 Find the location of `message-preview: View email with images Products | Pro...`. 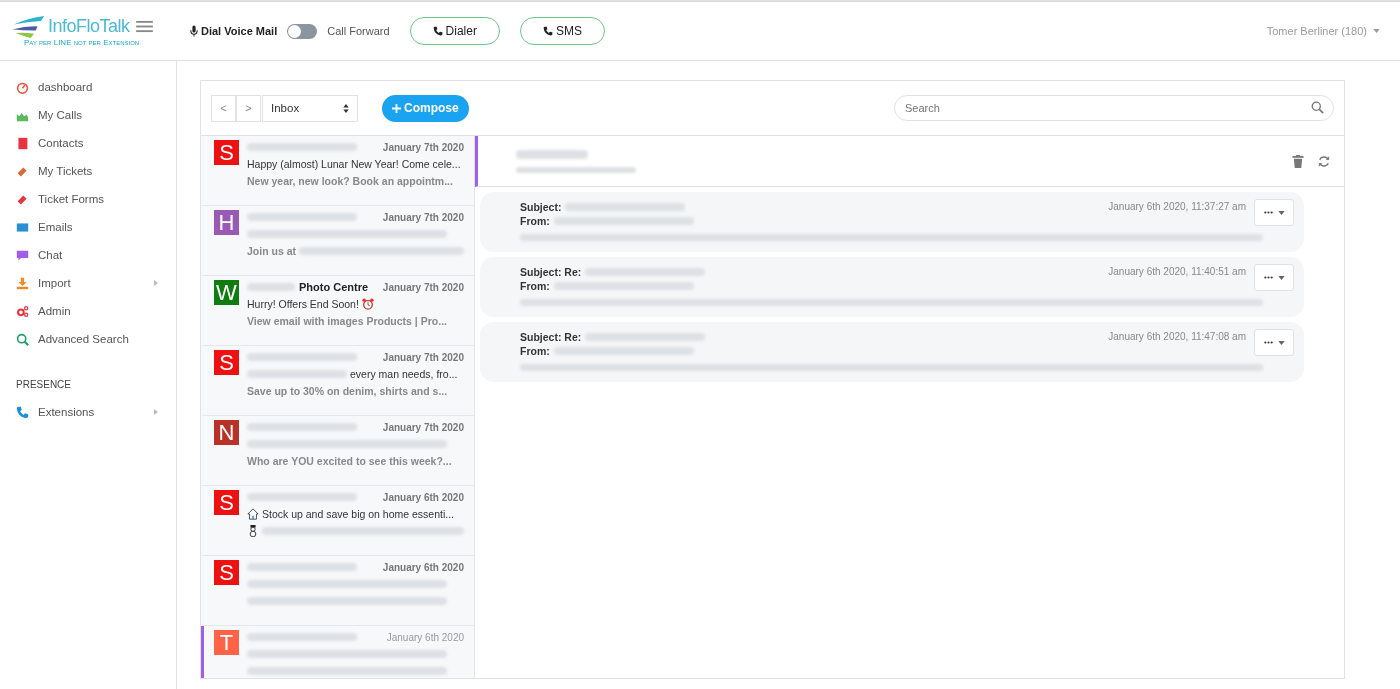

message-preview: View email with images Products | Pro... is located at coordinates (347, 321).